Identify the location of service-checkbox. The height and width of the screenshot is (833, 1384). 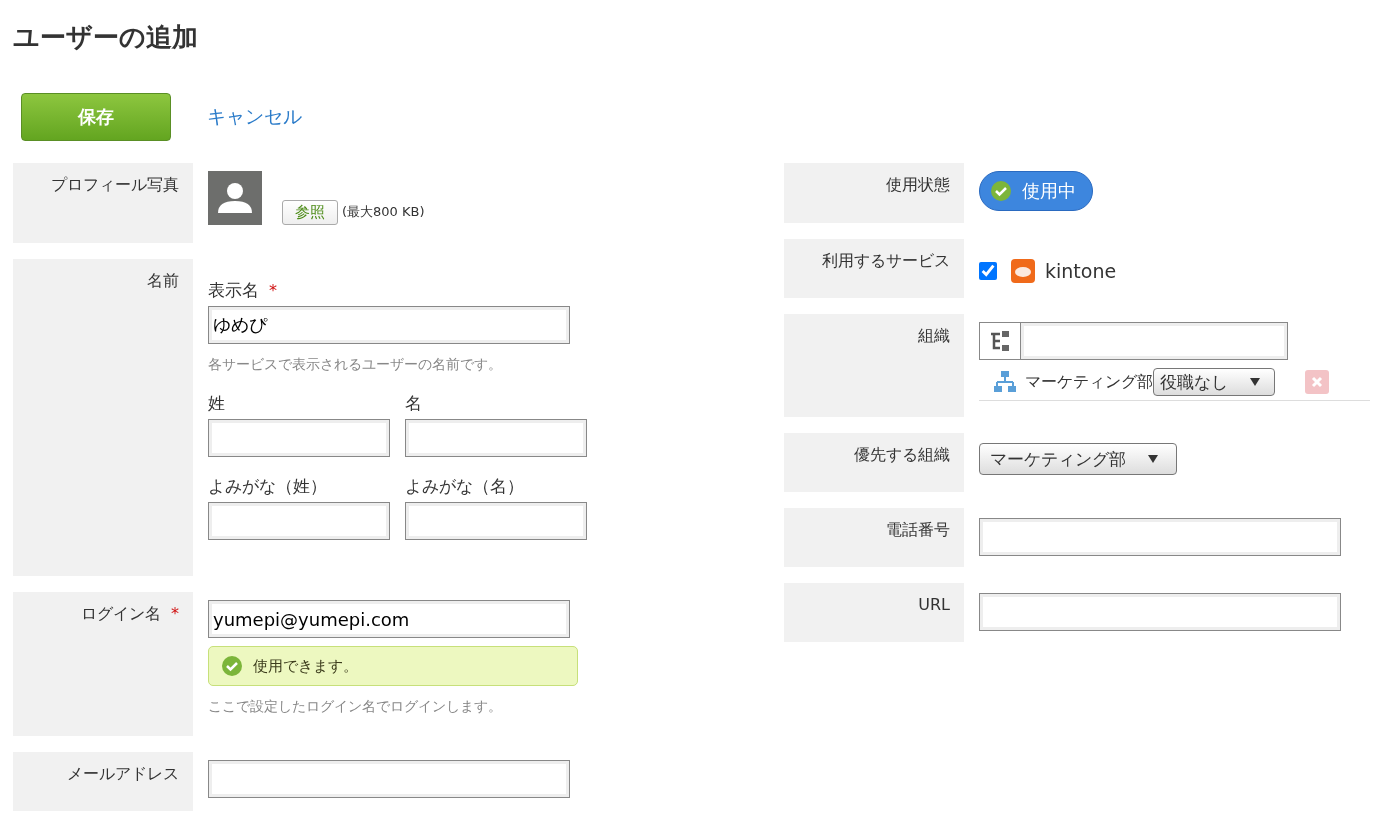
(988, 271).